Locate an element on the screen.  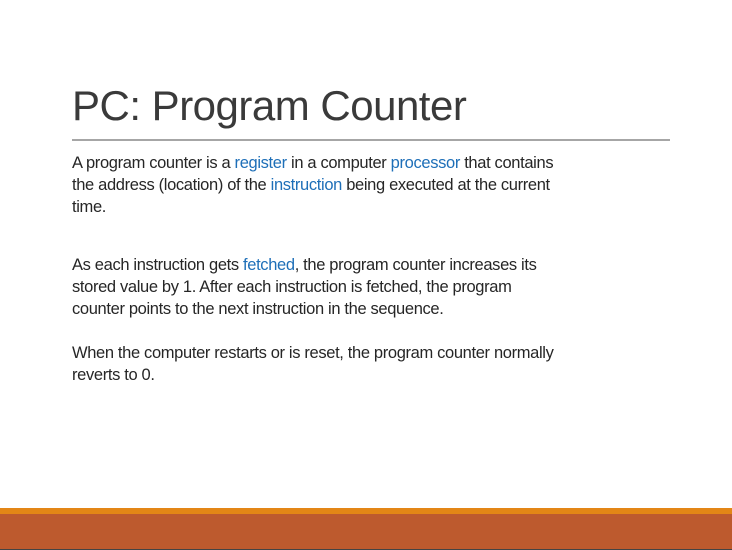
text-line: time. is located at coordinates (312, 207).